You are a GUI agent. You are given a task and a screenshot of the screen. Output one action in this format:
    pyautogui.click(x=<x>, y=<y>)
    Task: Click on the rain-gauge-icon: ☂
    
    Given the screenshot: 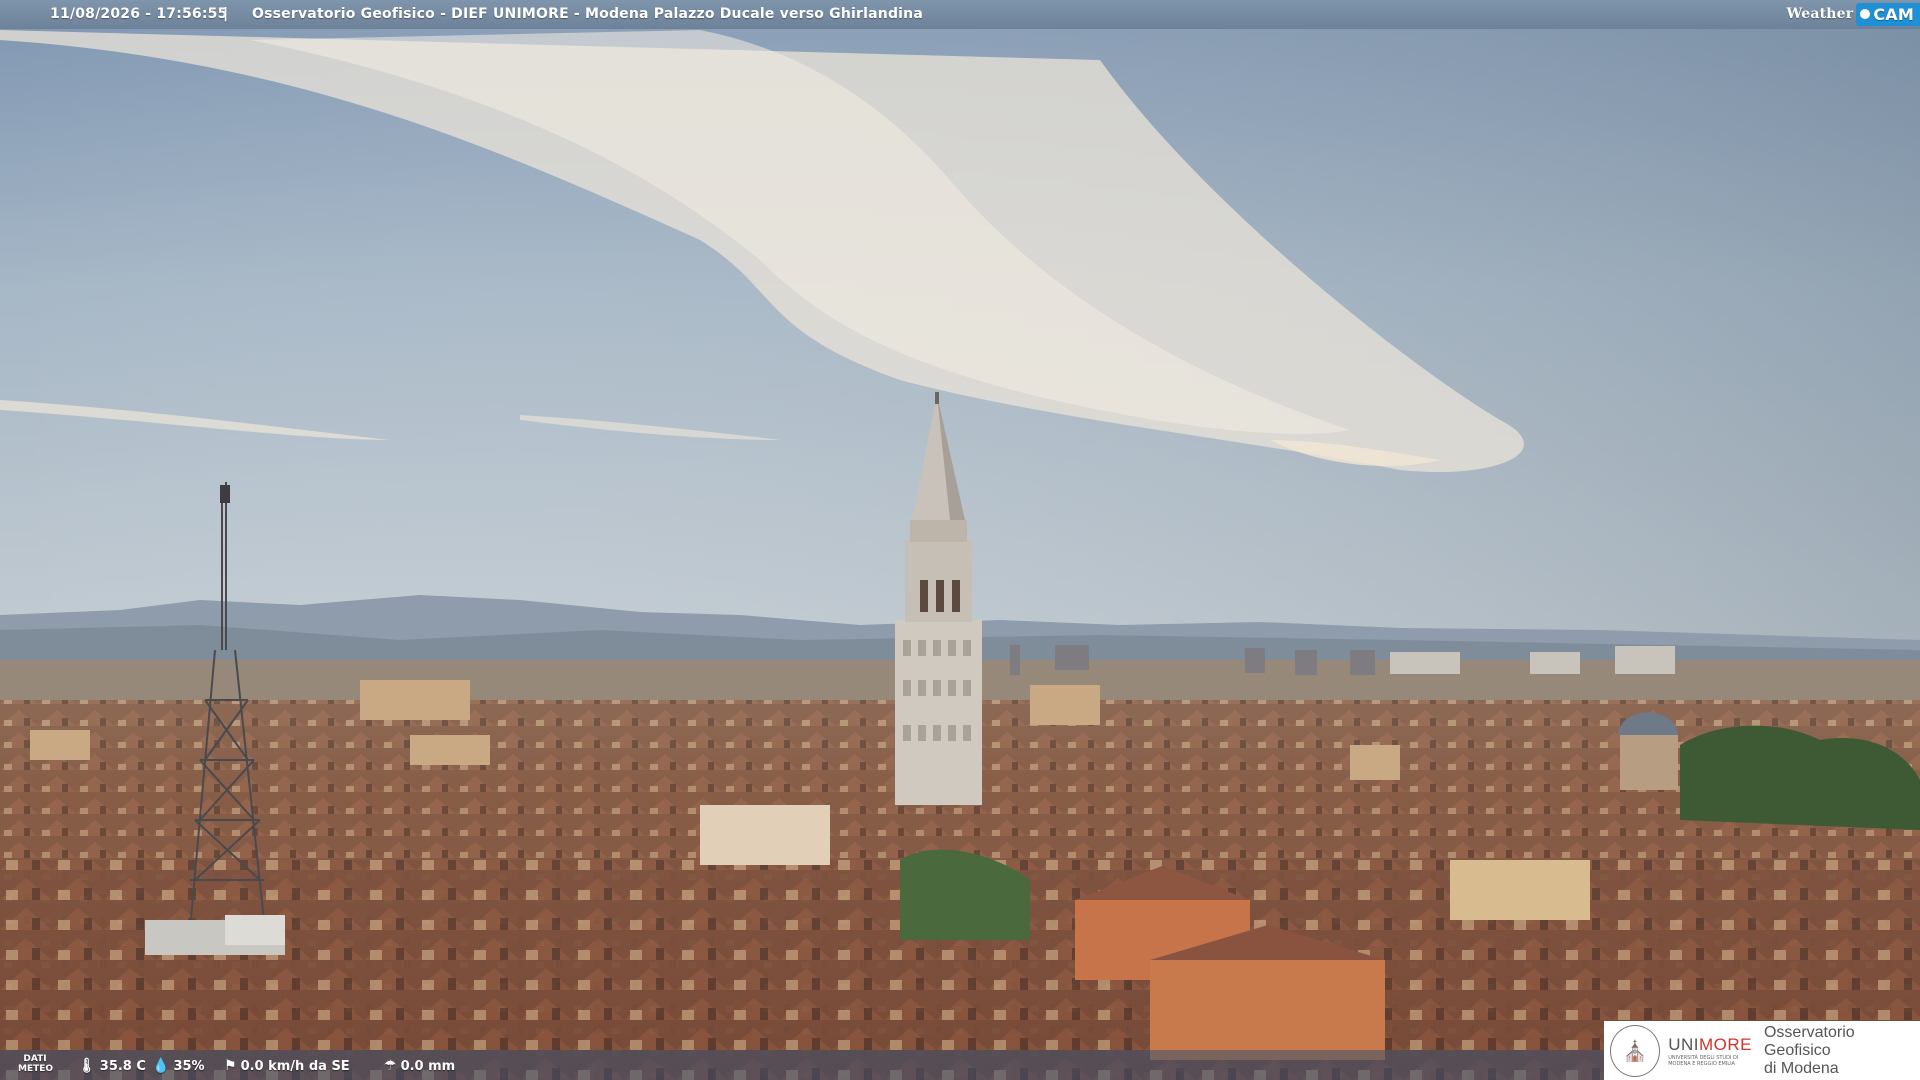 What is the action you would take?
    pyautogui.click(x=390, y=1066)
    